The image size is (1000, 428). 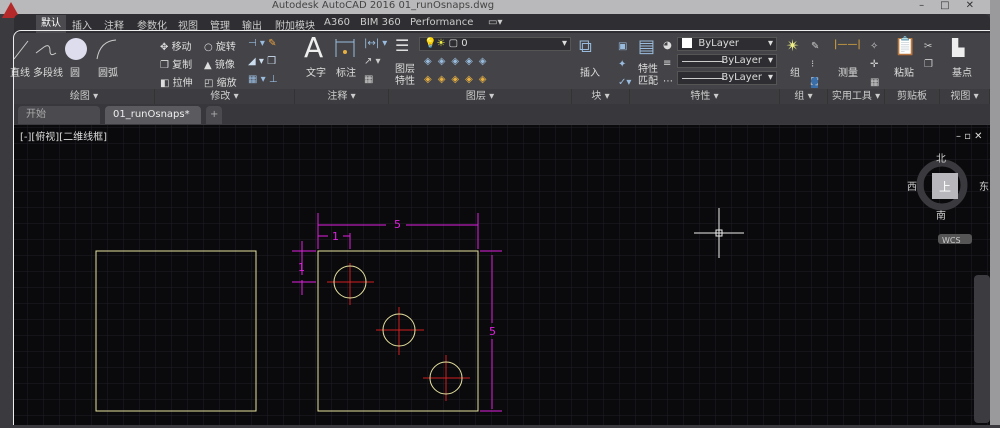 What do you see at coordinates (958, 47) in the screenshot?
I see `base-icon: ▙` at bounding box center [958, 47].